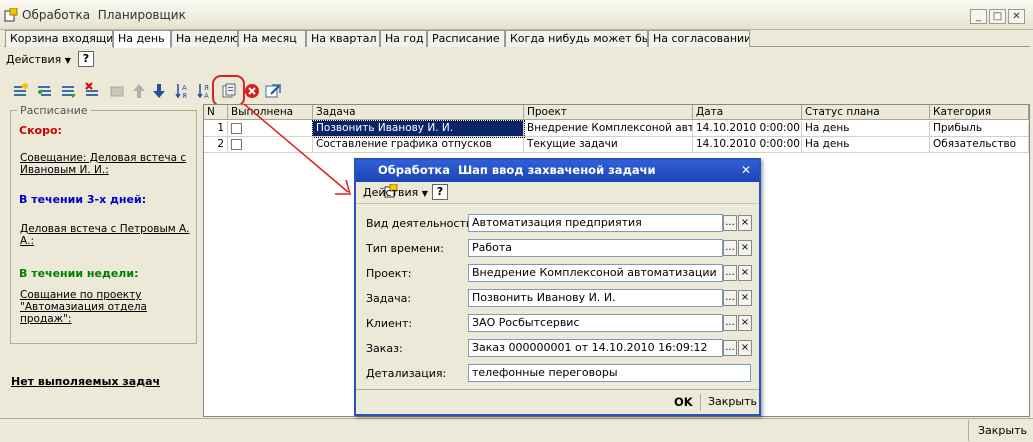 The image size is (1033, 442). I want to click on dialog-titlebar: Обработка Шап ввод захваченой задачи ✕, so click(557, 179).